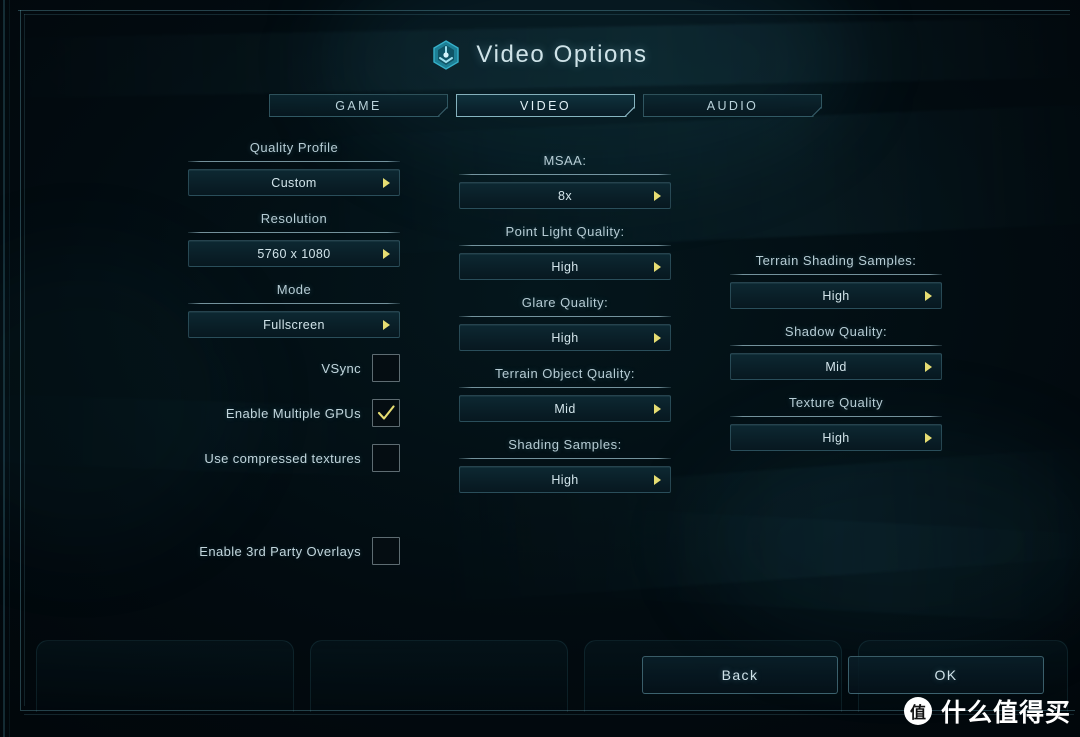 This screenshot has width=1080, height=737. What do you see at coordinates (446, 55) in the screenshot?
I see `hexagon-emblem-icon` at bounding box center [446, 55].